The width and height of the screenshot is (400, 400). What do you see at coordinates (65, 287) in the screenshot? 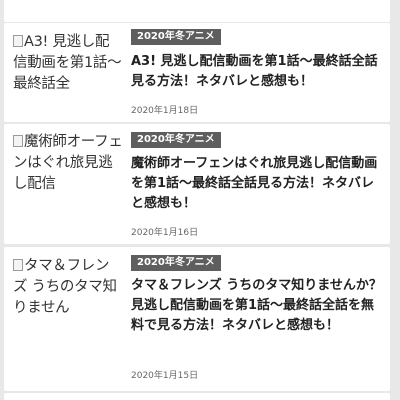
I see `thumbnail-alt-text: タマ＆フレンズ うちのタマ知りません` at bounding box center [65, 287].